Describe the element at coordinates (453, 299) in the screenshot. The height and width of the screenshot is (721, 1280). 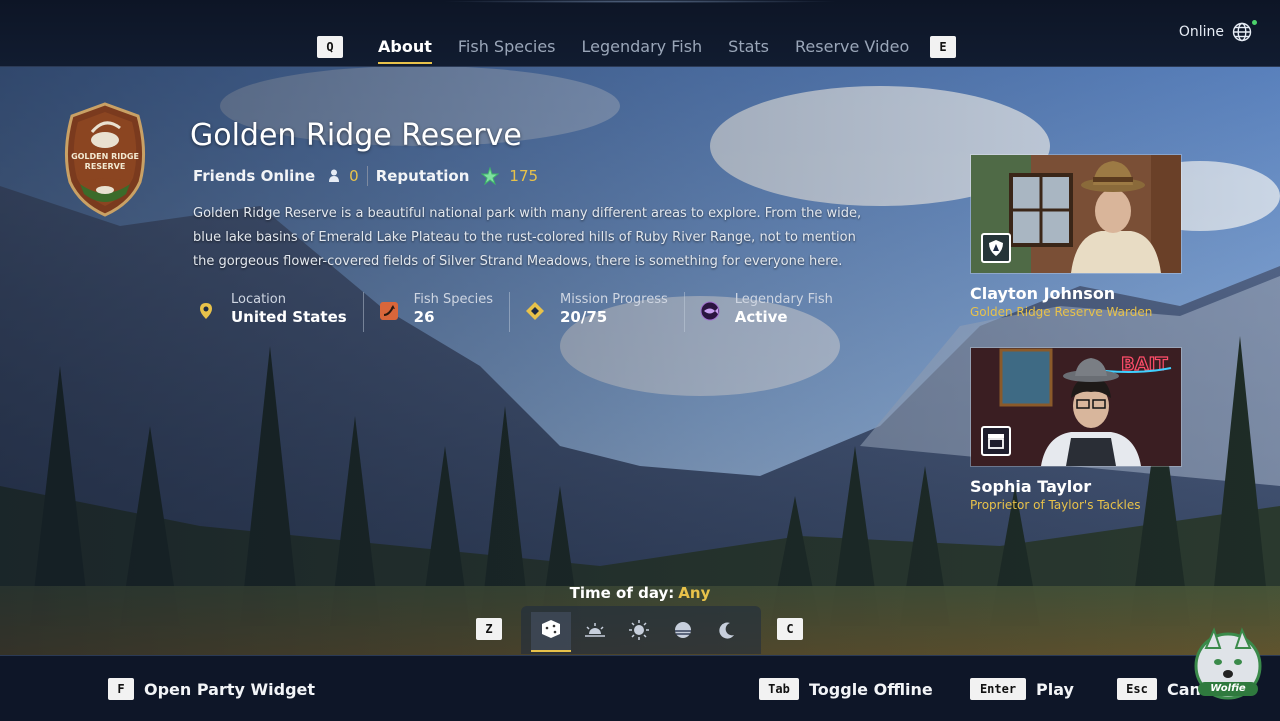
I see `stat-fish-species-label: Fish Species` at that location.